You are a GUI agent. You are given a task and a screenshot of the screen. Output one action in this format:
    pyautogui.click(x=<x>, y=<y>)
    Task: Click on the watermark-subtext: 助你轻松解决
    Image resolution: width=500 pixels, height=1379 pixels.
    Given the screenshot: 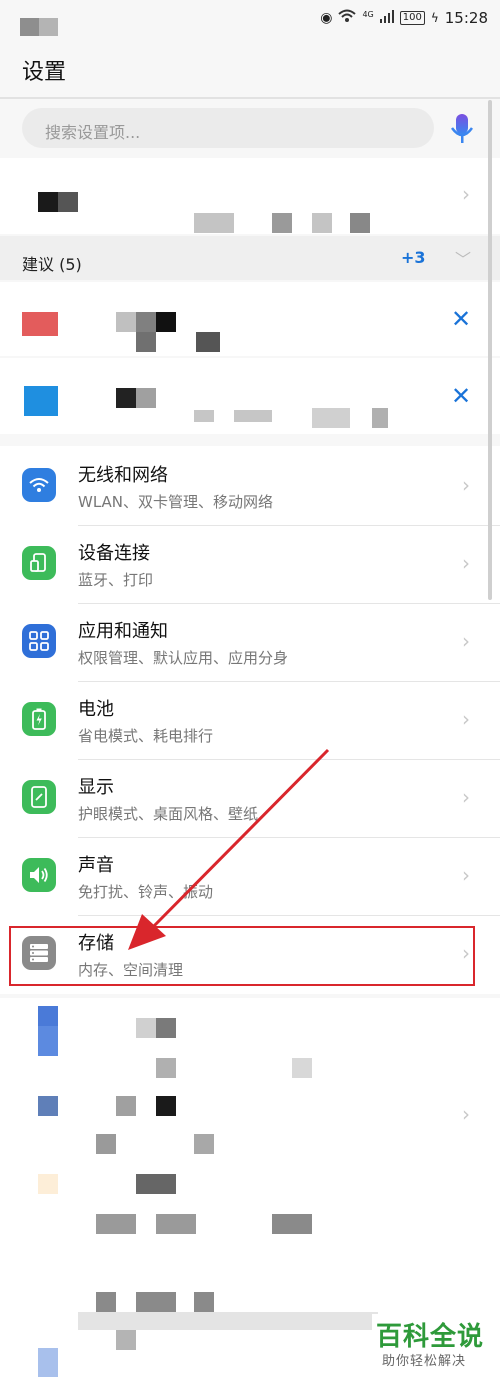 What is the action you would take?
    pyautogui.click(x=424, y=1361)
    